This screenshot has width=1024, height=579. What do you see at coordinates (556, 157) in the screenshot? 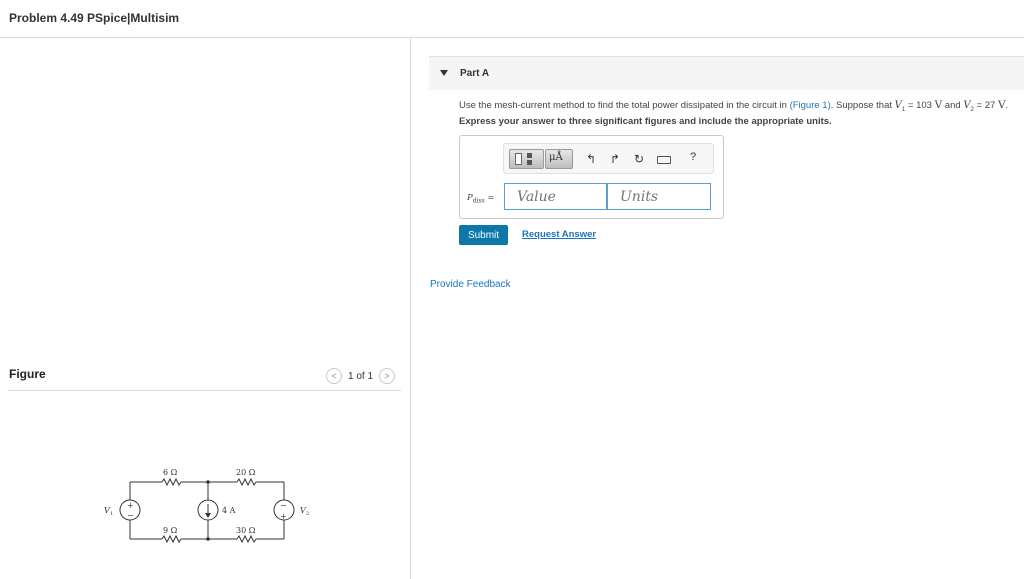
I see `units-button-label: μÅ` at bounding box center [556, 157].